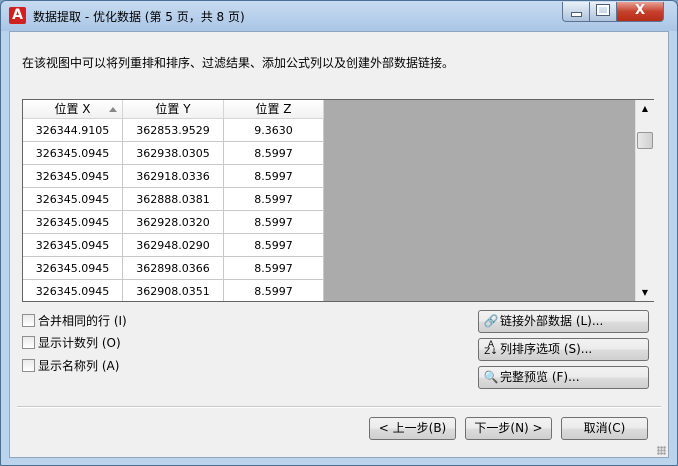  I want to click on table-row: 326345.0945 362918.0336 8.5997, so click(173, 176).